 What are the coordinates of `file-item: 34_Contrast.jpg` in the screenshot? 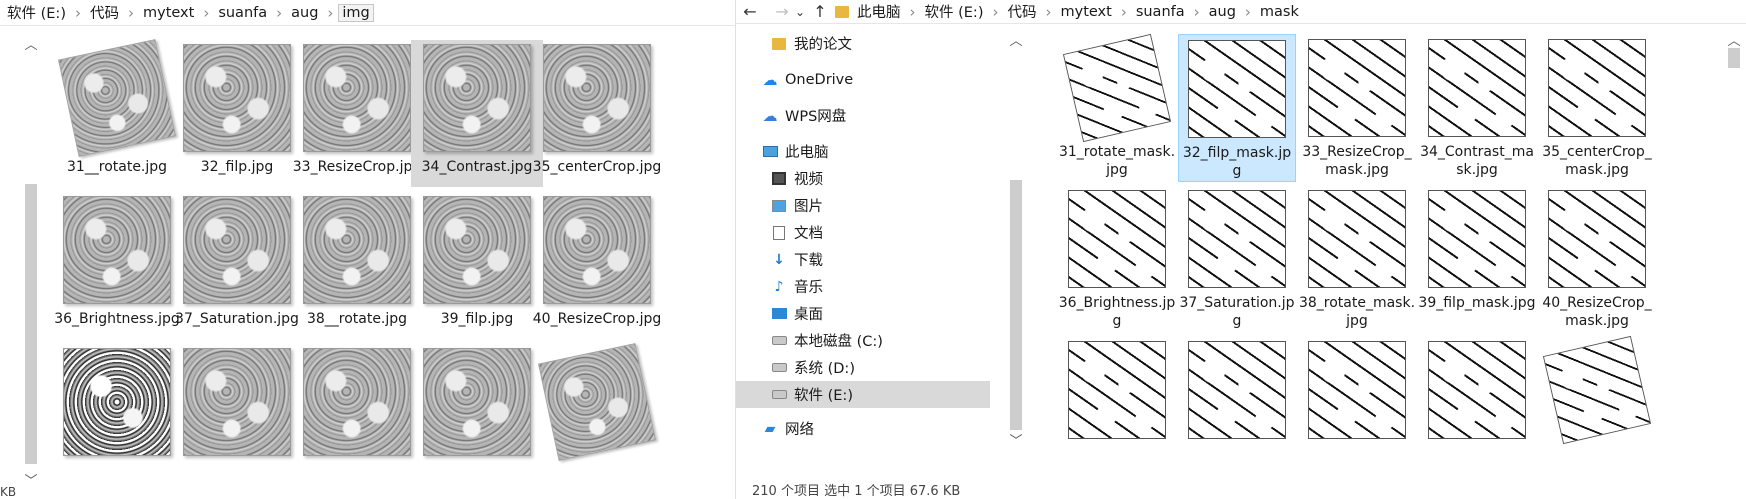 It's located at (477, 113).